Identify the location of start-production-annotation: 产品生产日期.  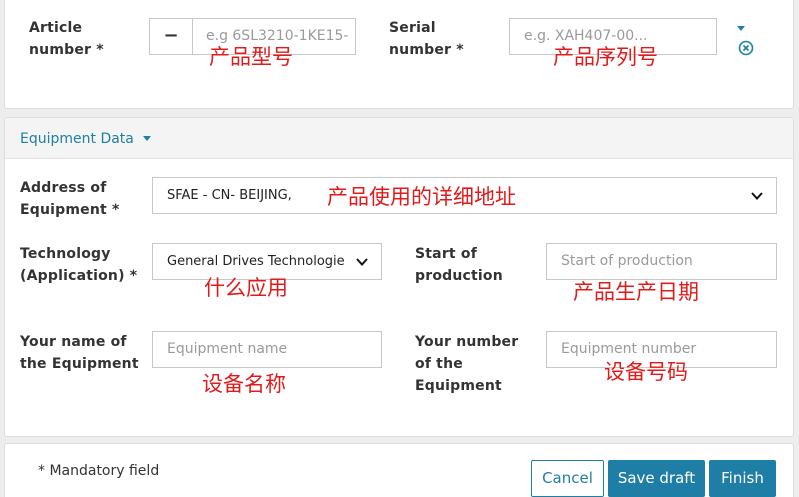
(636, 292).